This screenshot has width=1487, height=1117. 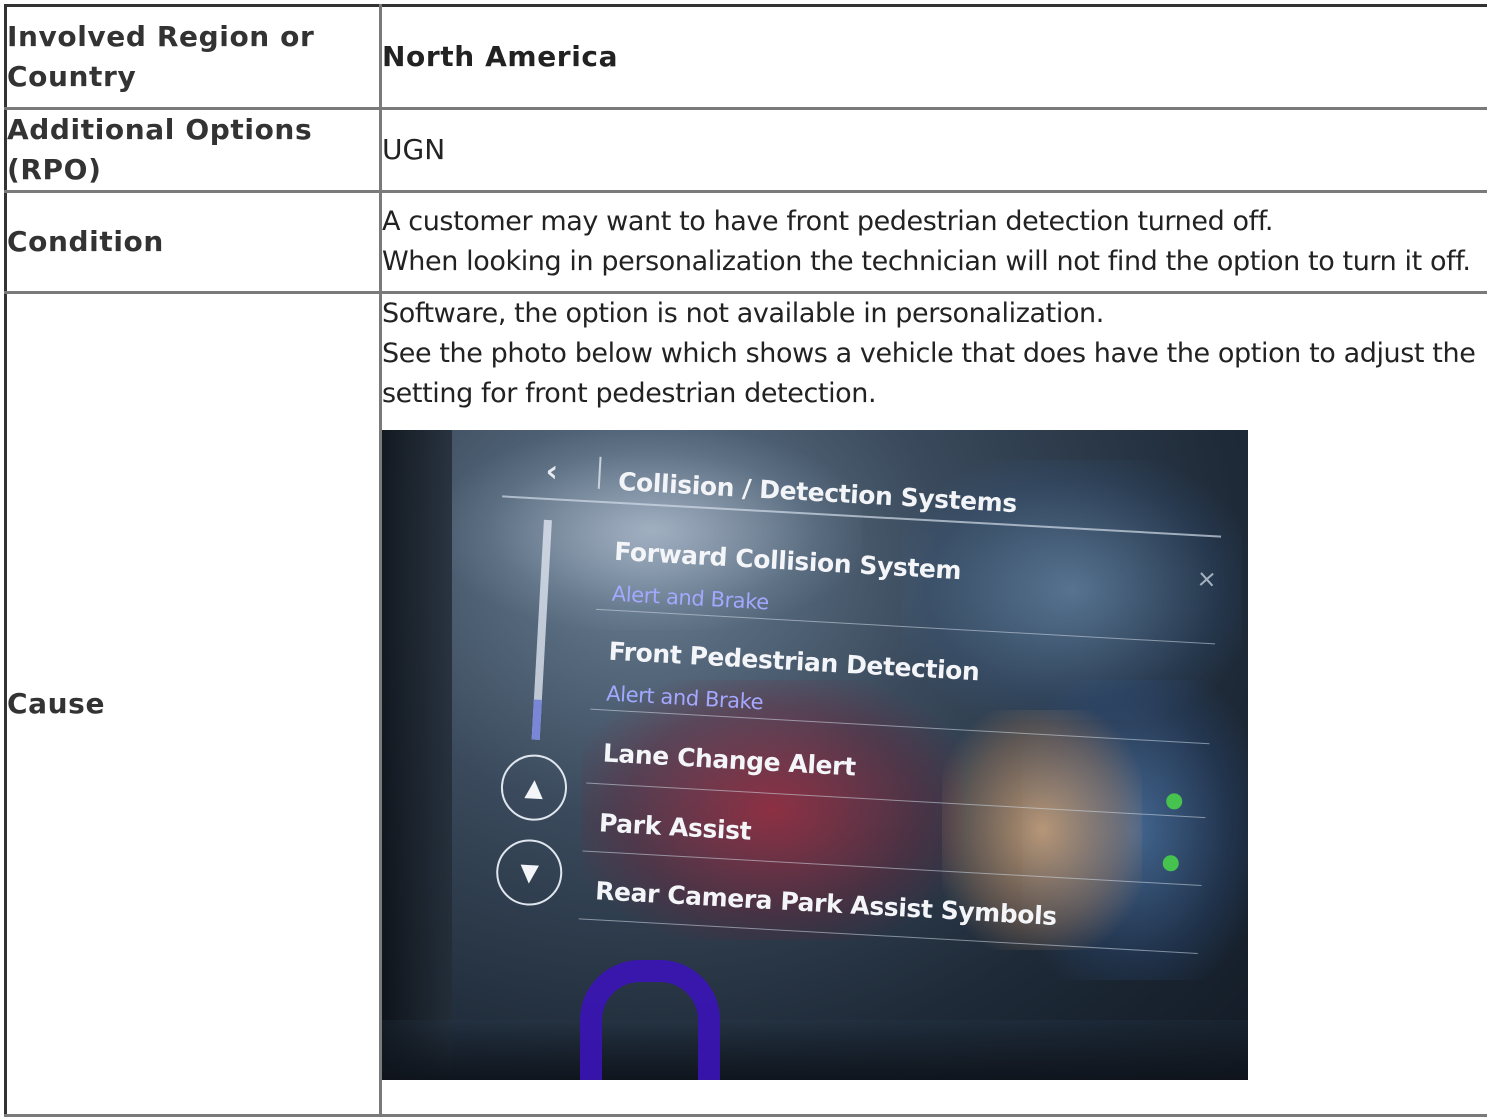 What do you see at coordinates (1207, 578) in the screenshot?
I see `close-icon: ×` at bounding box center [1207, 578].